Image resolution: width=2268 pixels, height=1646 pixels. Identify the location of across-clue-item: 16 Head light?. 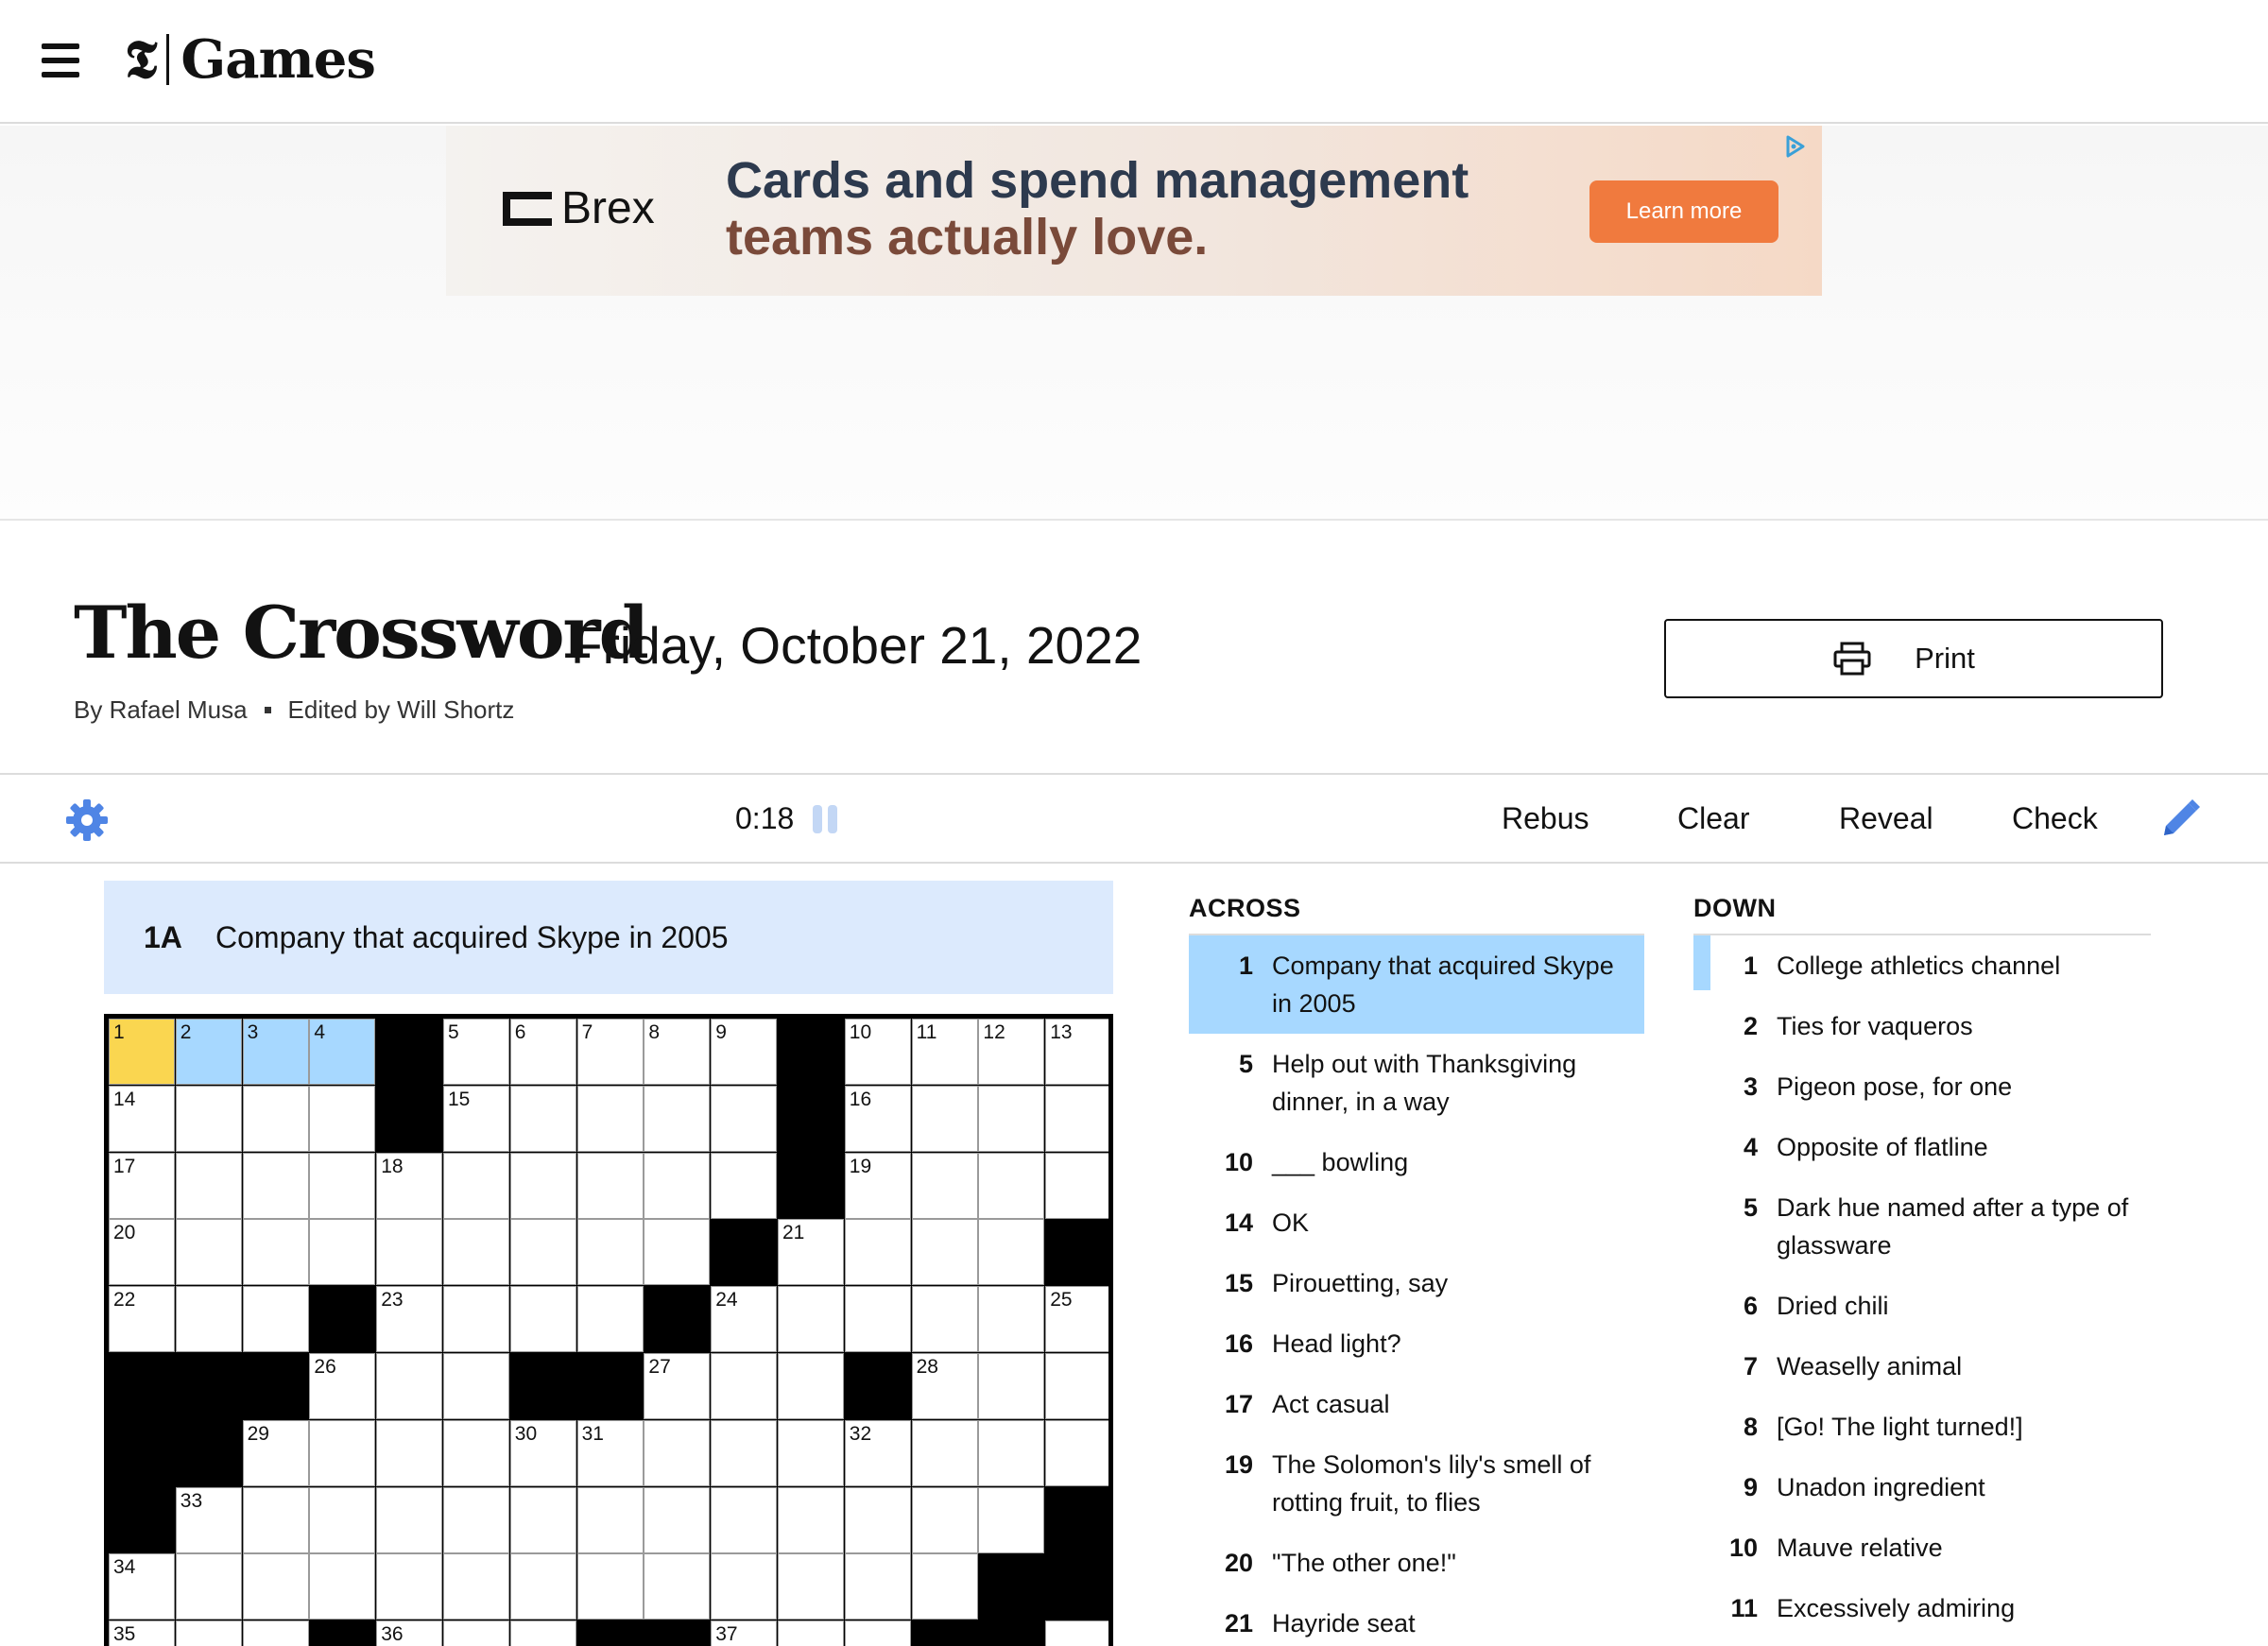
(1416, 1343).